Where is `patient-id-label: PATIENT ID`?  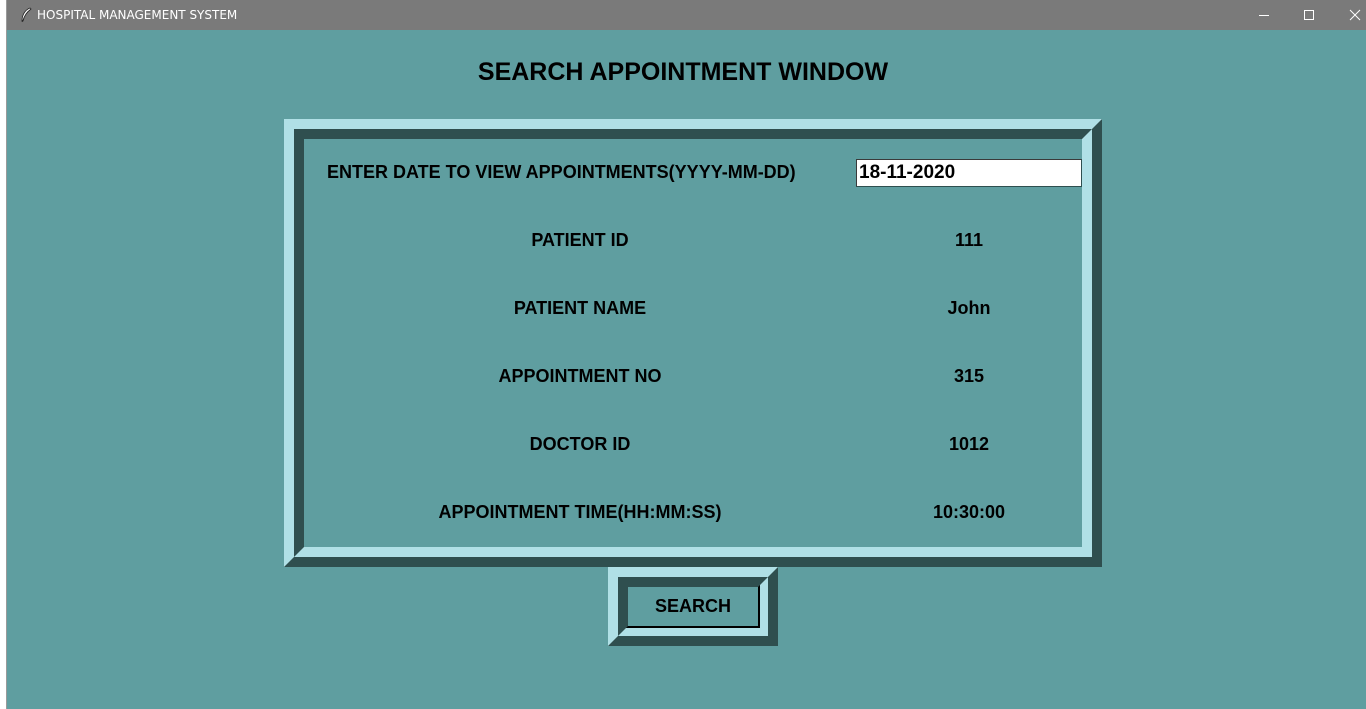
patient-id-label: PATIENT ID is located at coordinates (580, 240).